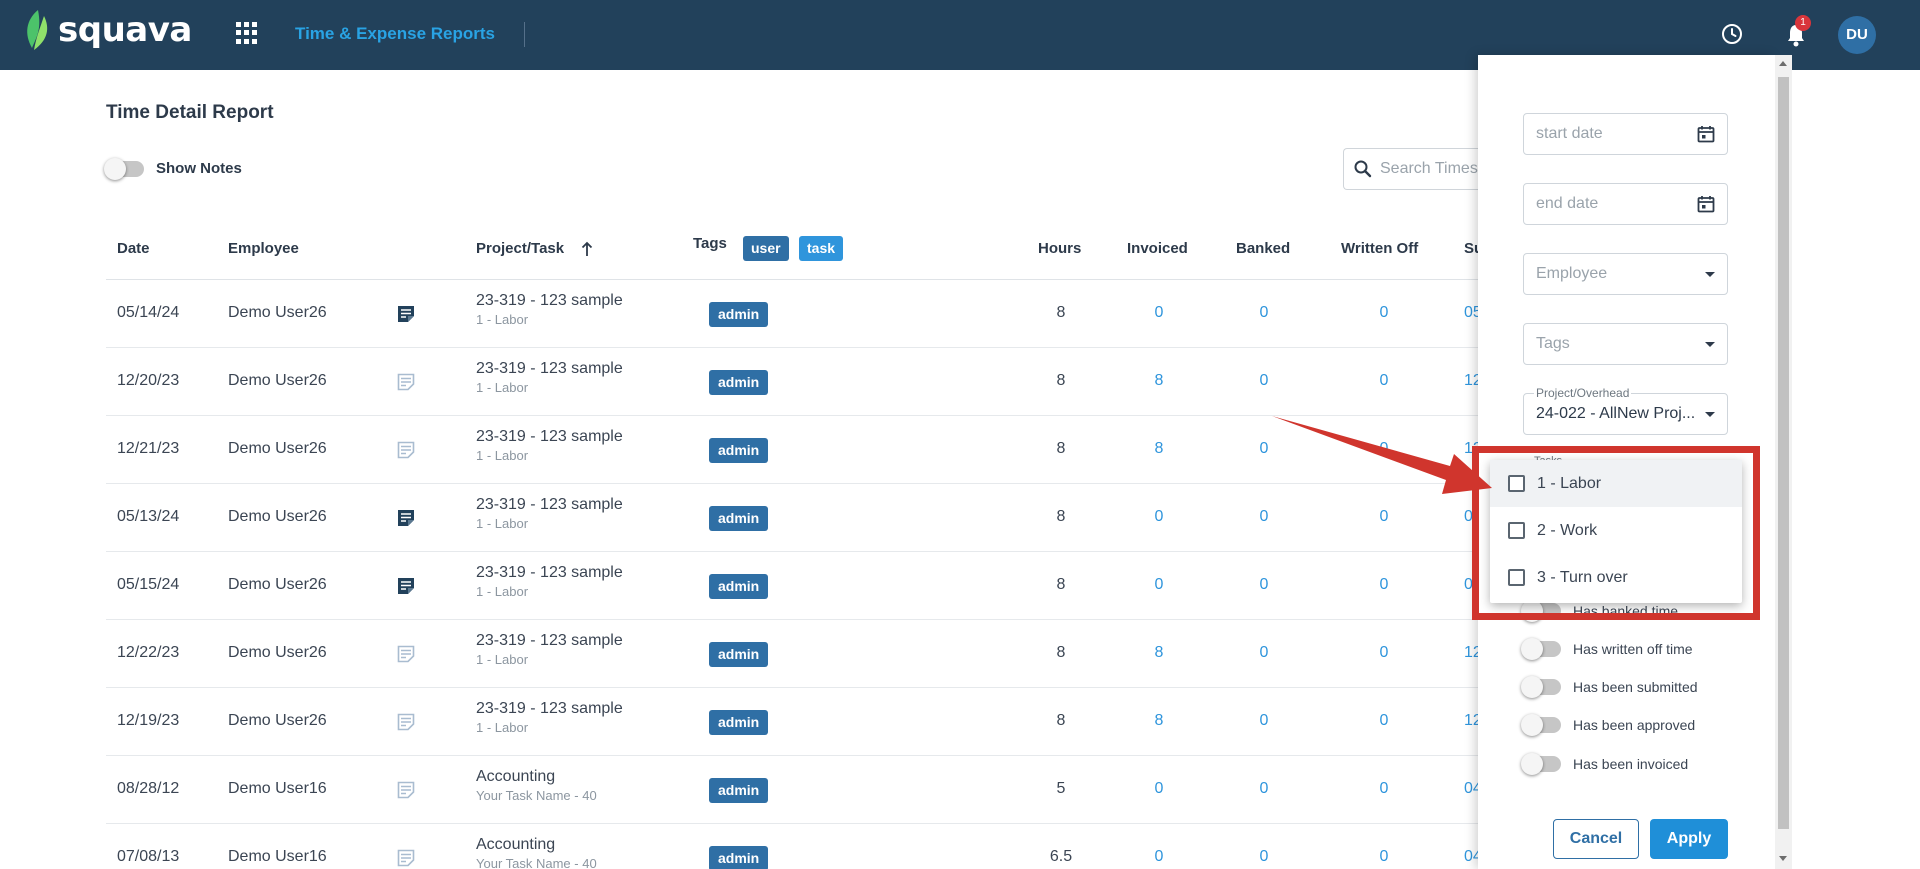 This screenshot has height=869, width=1920. Describe the element at coordinates (1608, 725) in the screenshot. I see `toggle-has-been-approved: Has been approved` at that location.